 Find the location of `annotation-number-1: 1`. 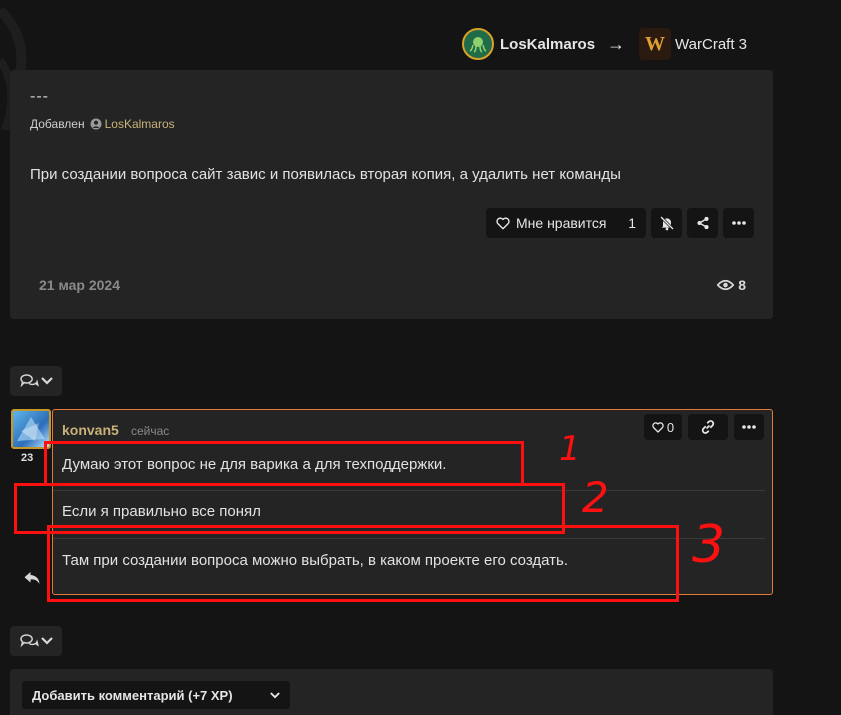

annotation-number-1: 1 is located at coordinates (570, 446).